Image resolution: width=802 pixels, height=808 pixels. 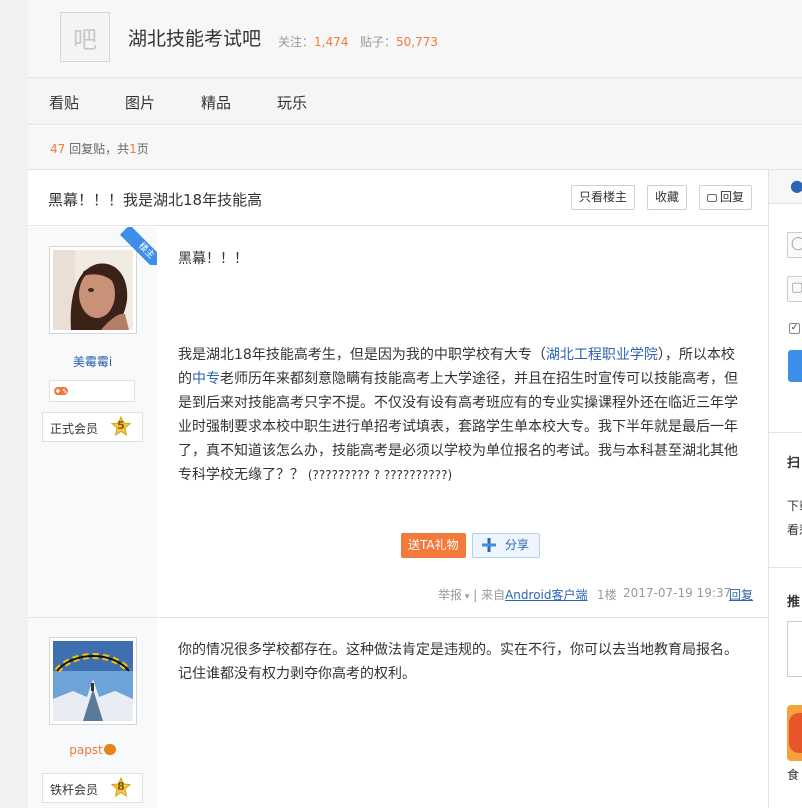 What do you see at coordinates (92, 427) in the screenshot?
I see `member-rank: 正式会员 5` at bounding box center [92, 427].